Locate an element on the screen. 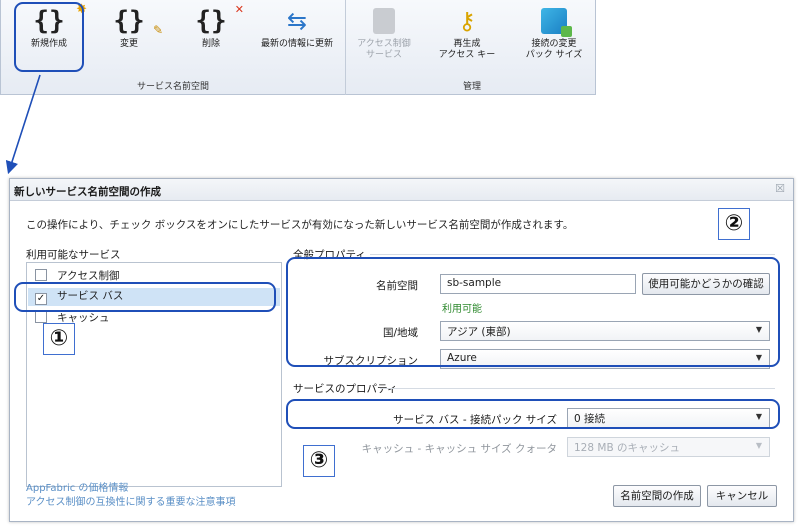 The image size is (800, 528). connection-pack-icon is located at coordinates (554, 21).